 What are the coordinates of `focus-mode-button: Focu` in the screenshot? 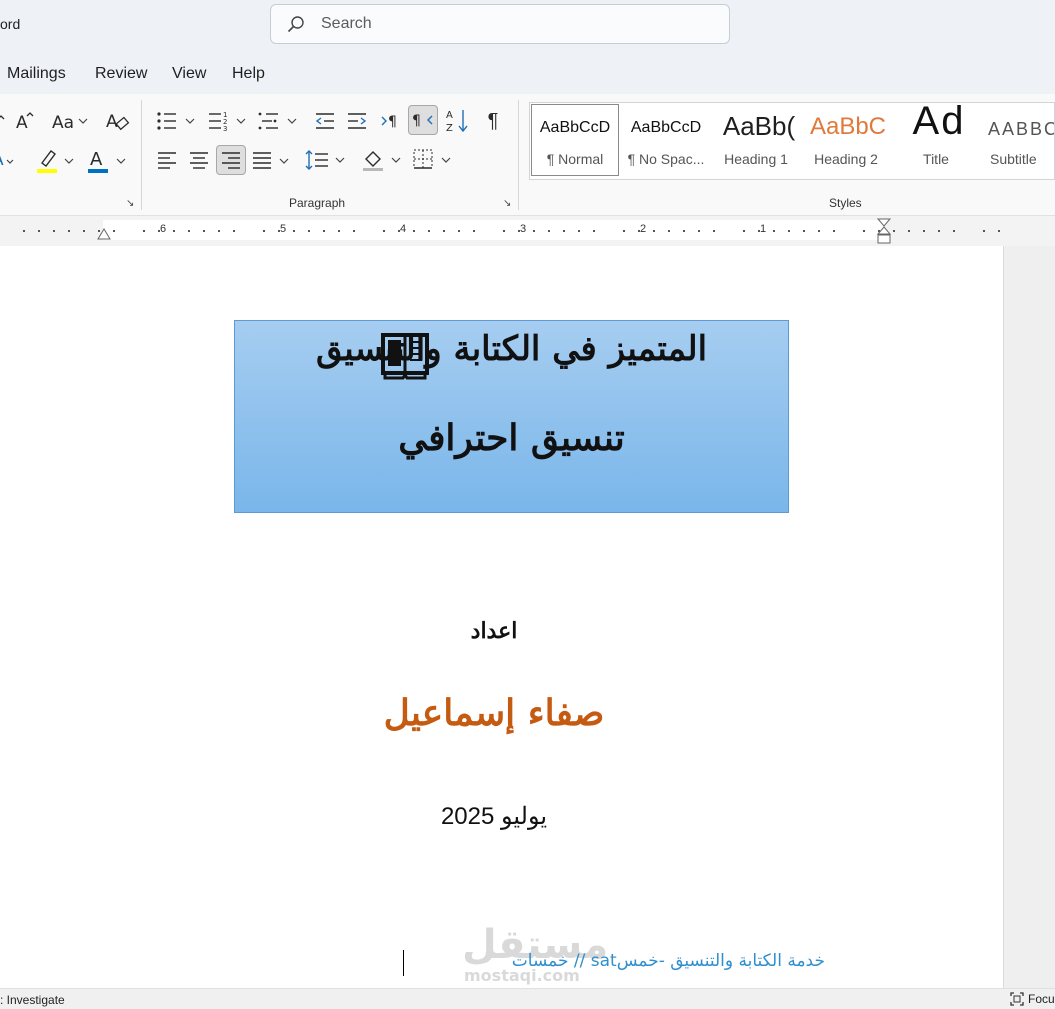 It's located at (1032, 999).